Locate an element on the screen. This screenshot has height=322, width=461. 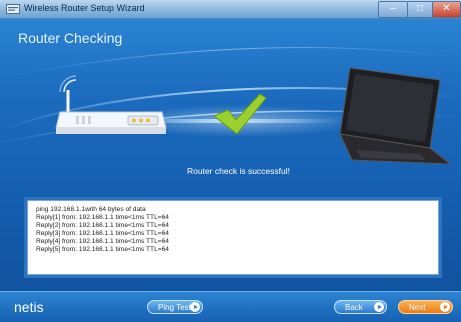
window-app-icon is located at coordinates (13, 9).